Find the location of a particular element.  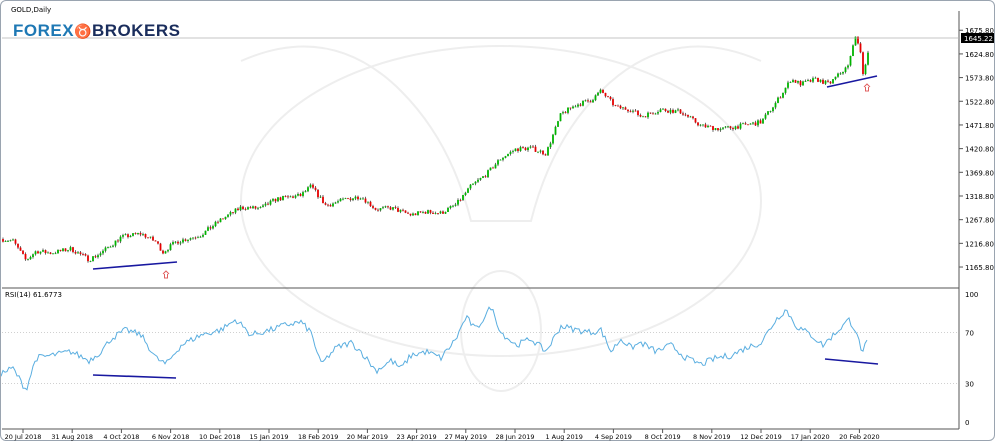

time-tick-label: 10 Dec 2018 is located at coordinates (220, 437).